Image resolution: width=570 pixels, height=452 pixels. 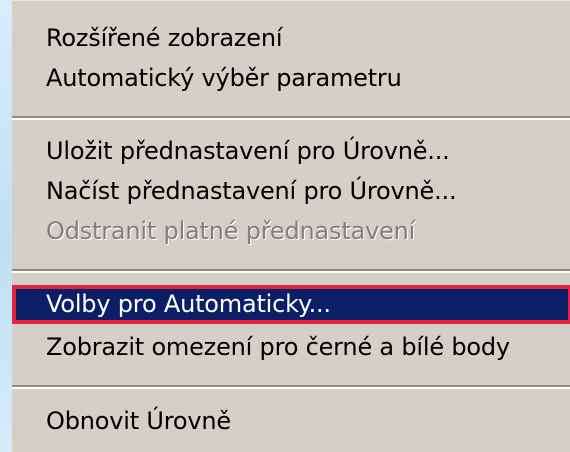 I want to click on menu-item-label: Automatický výběr parametru, so click(x=224, y=78).